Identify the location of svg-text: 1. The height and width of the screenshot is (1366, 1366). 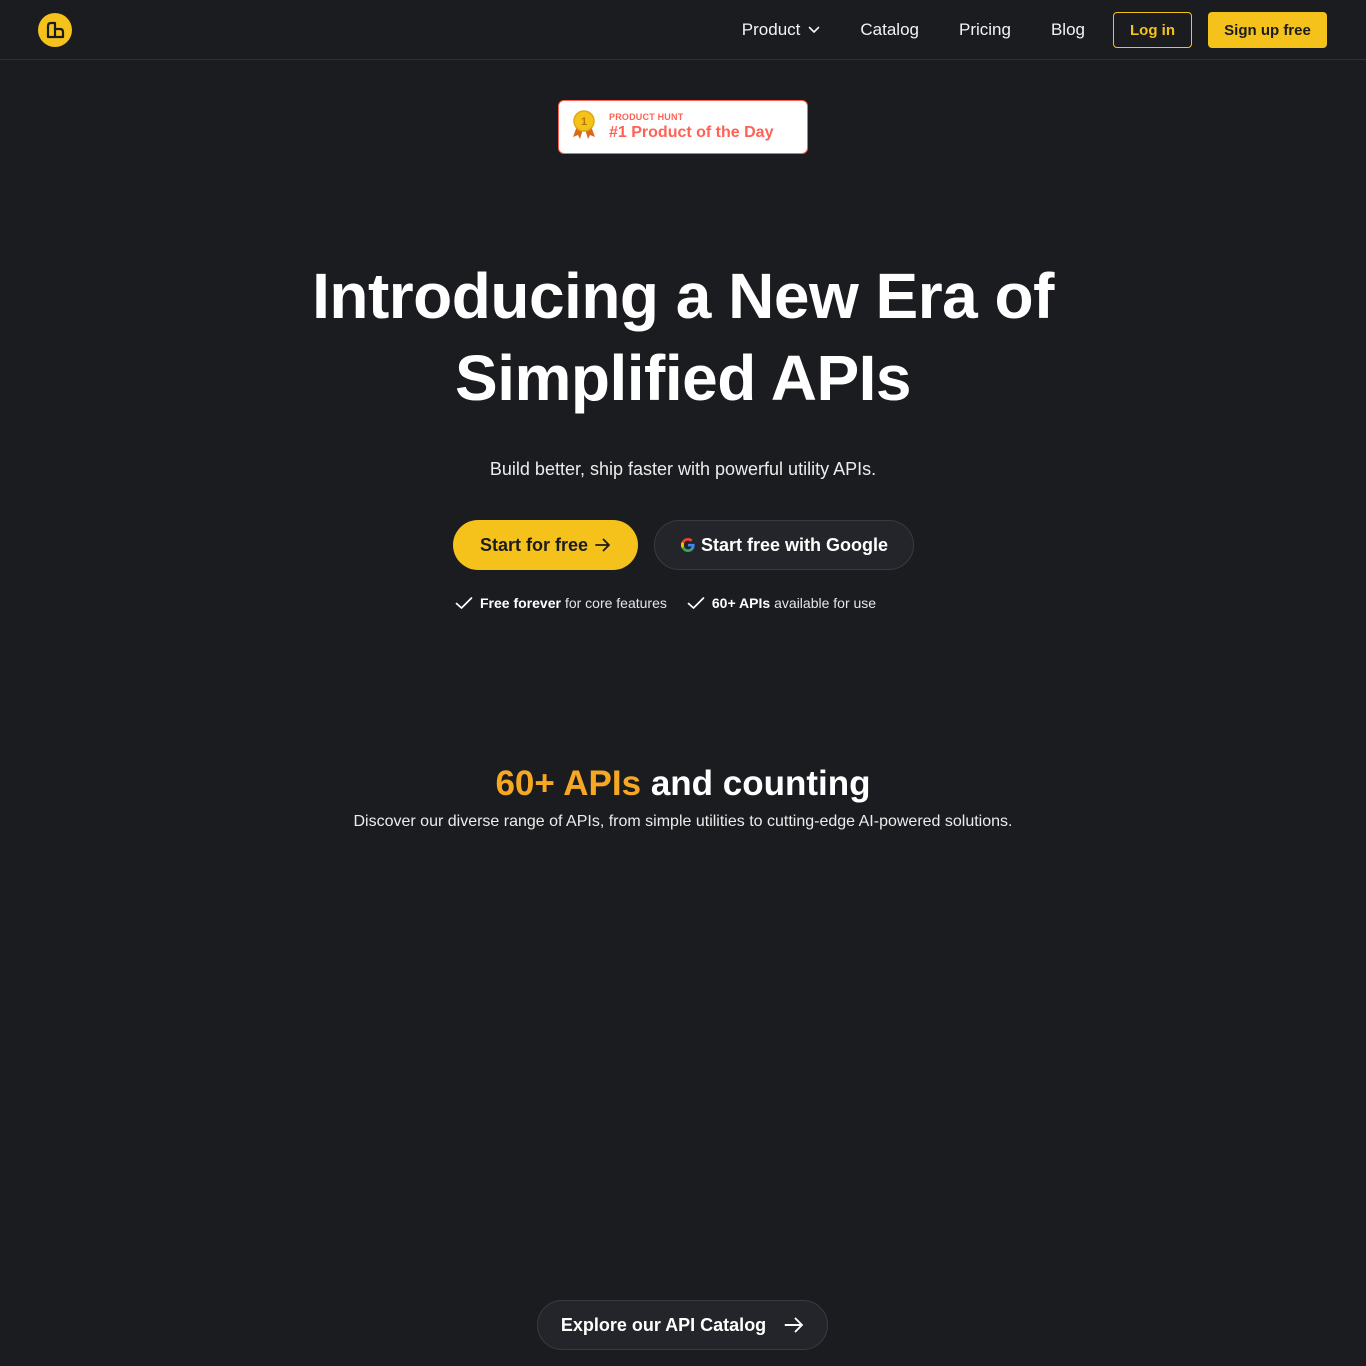
(584, 122).